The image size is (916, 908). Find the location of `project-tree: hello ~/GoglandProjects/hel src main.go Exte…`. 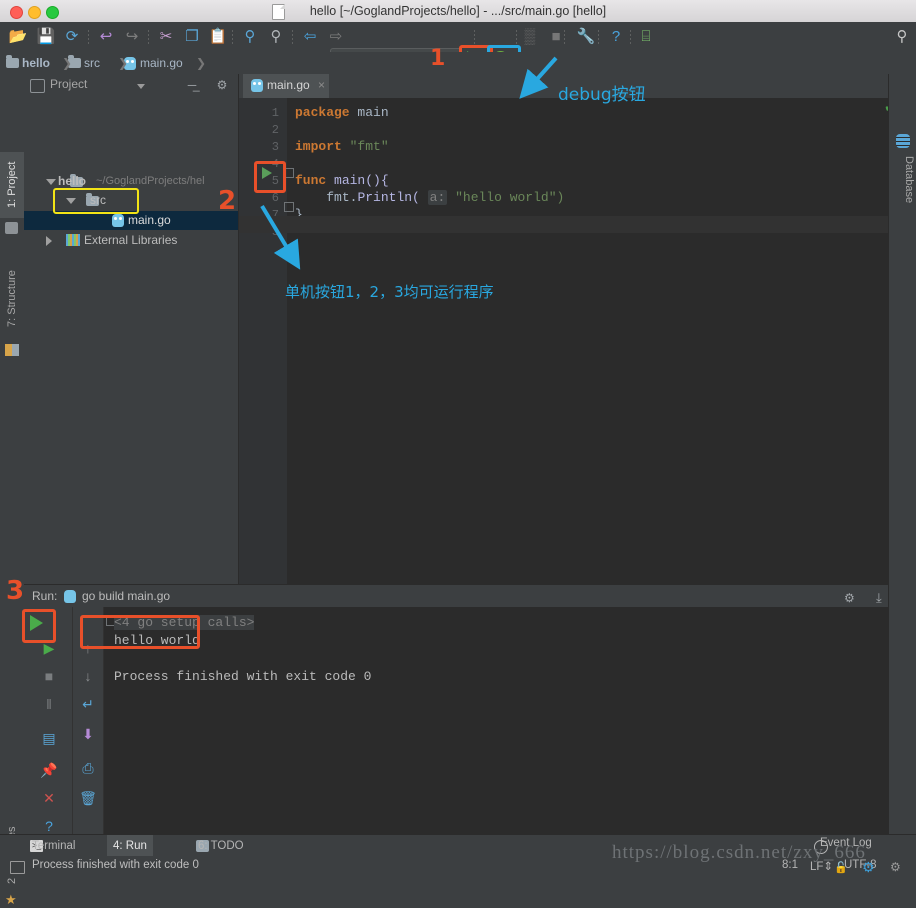

project-tree: hello ~/GoglandProjects/hel src main.go Exte… is located at coordinates (131, 338).